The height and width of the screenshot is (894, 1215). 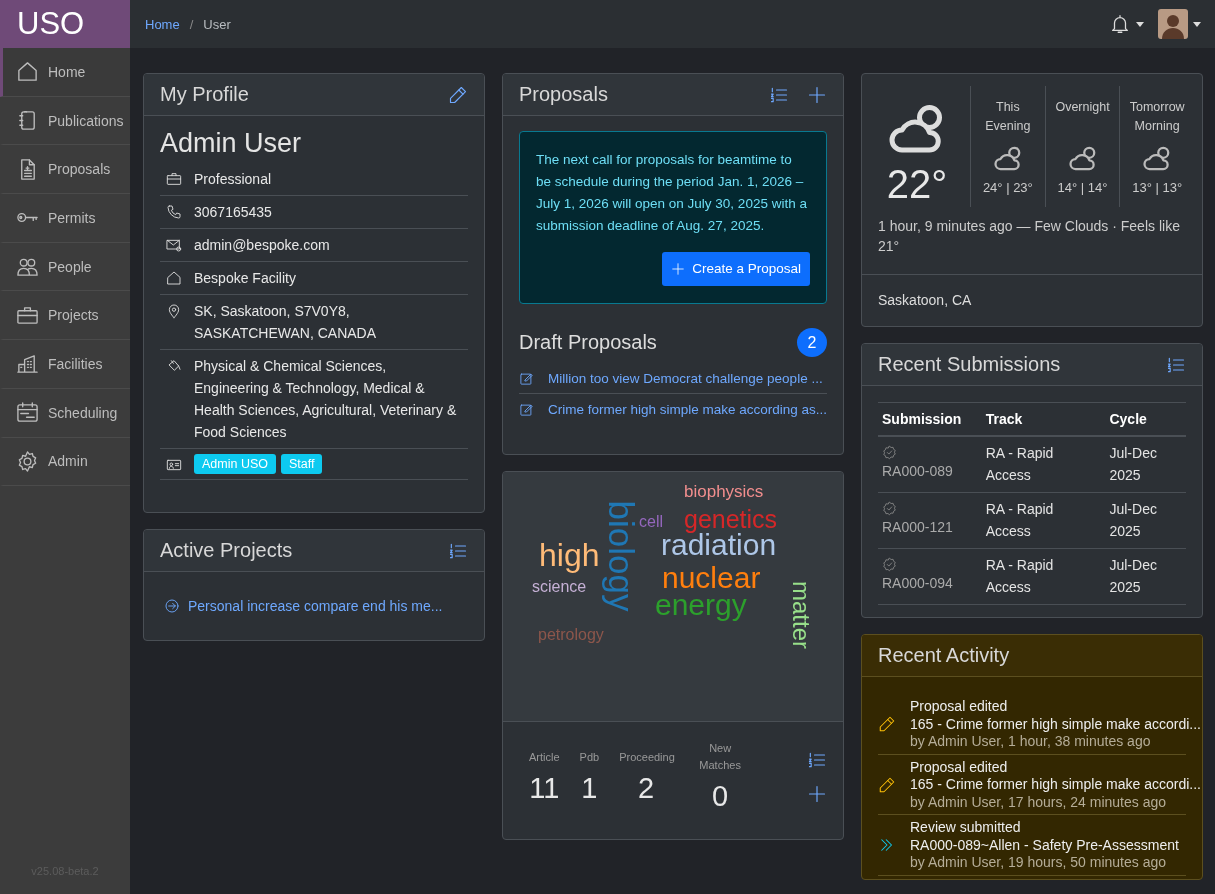 I want to click on table-cell: RA000-121, so click(x=917, y=527).